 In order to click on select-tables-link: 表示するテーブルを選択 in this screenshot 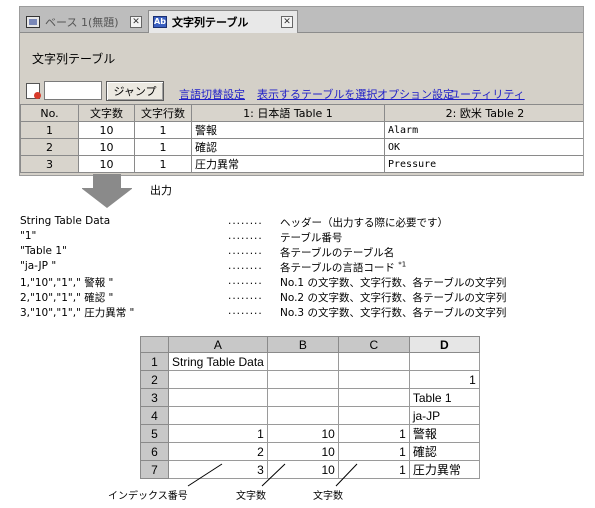, I will do `click(317, 94)`.